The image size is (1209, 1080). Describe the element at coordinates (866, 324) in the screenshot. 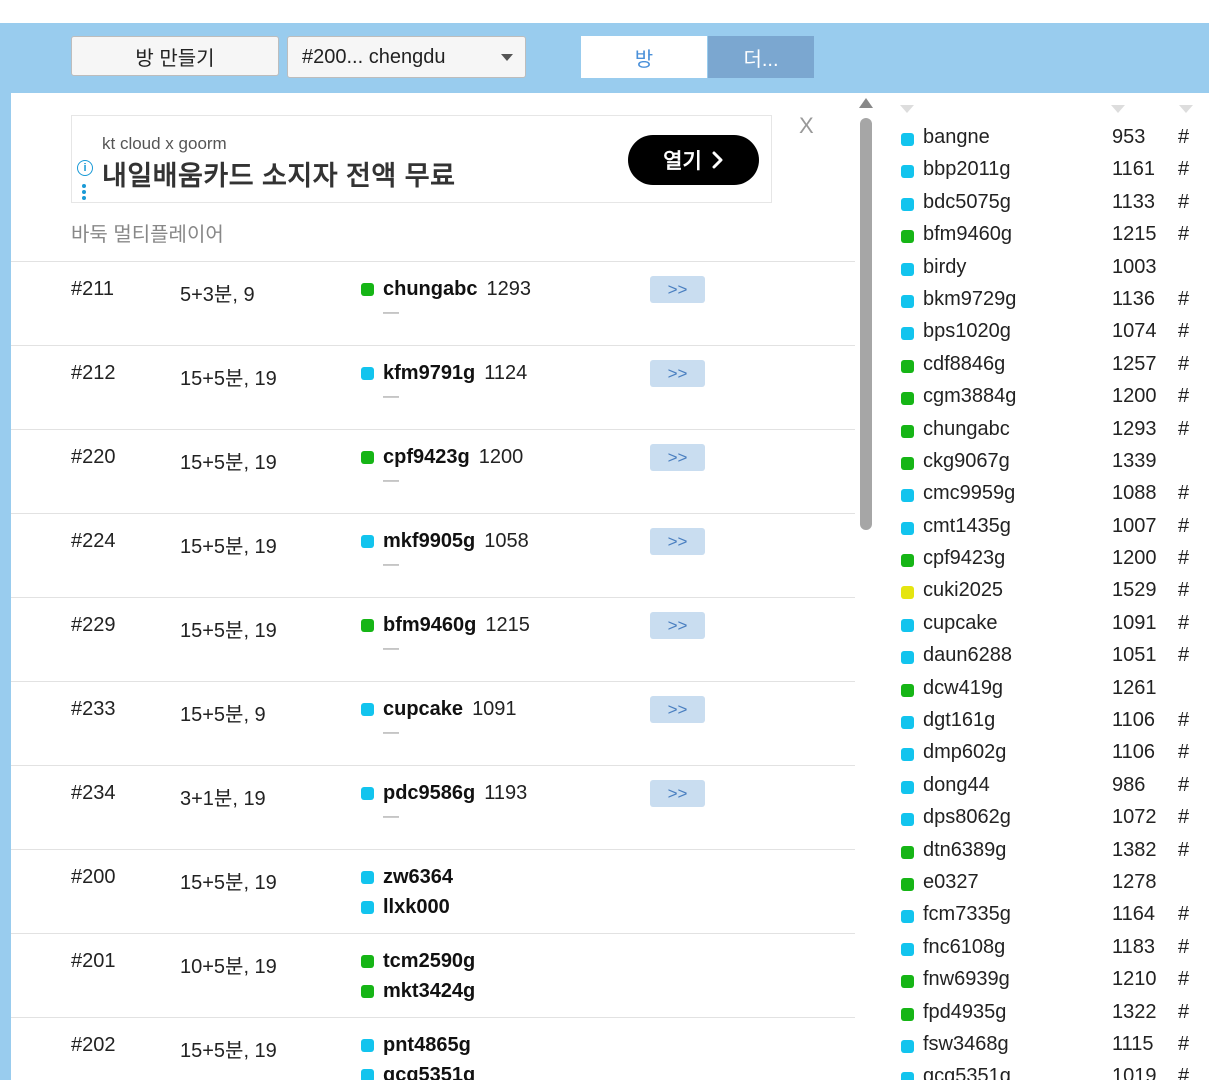

I see `scrollbar-thumb` at that location.